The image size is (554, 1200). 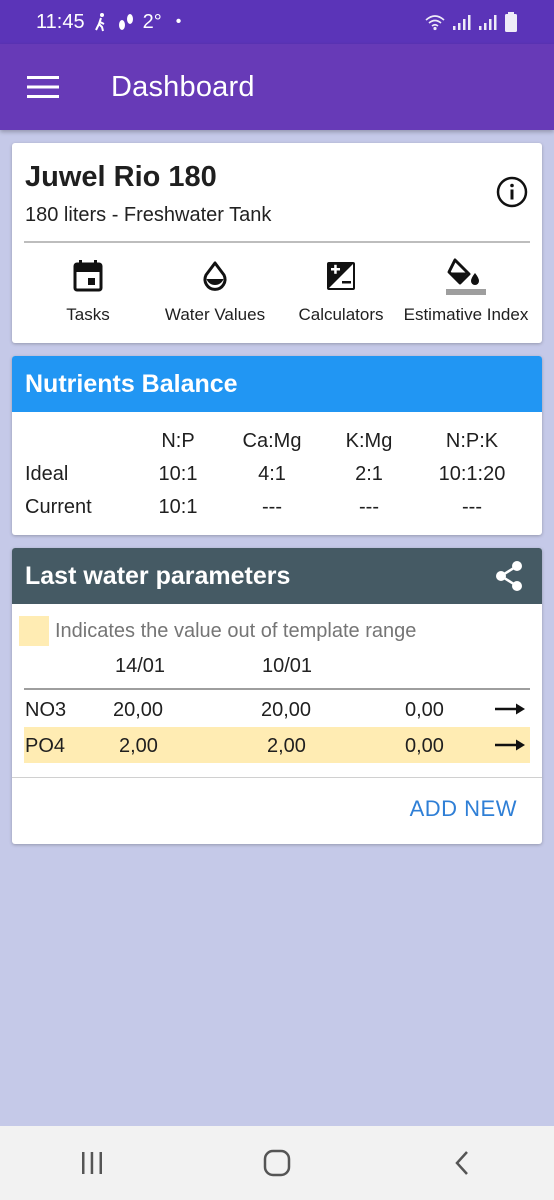 I want to click on paint-bucket-icon, so click(x=466, y=276).